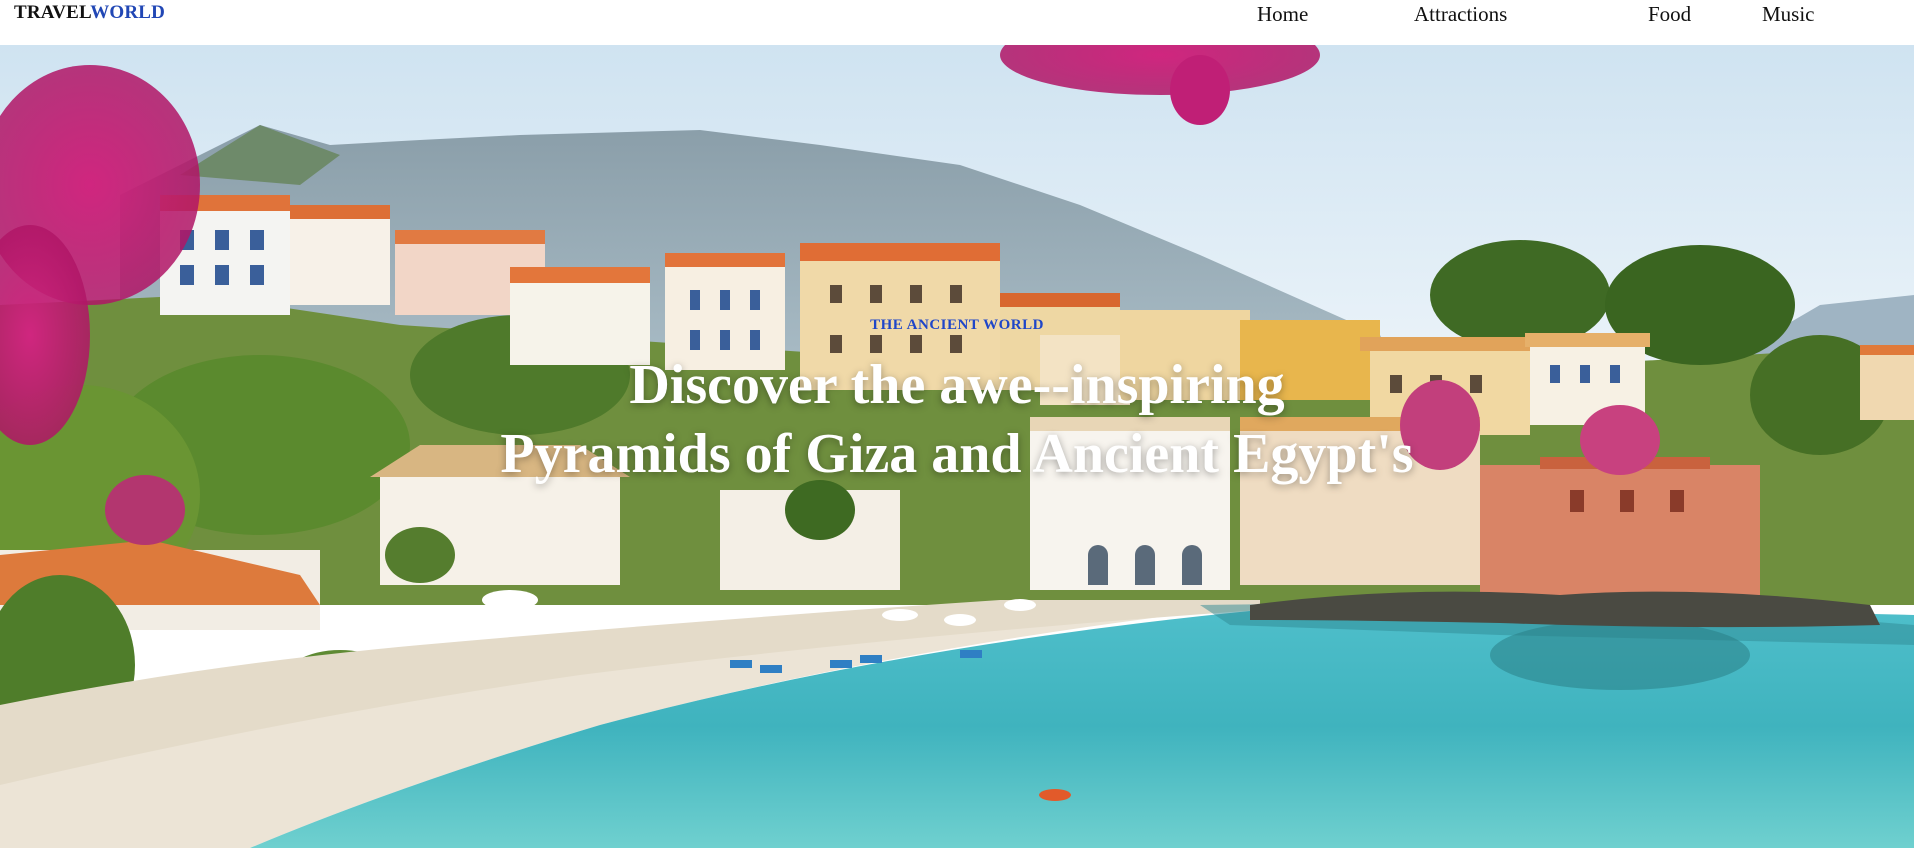  Describe the element at coordinates (957, 17) in the screenshot. I see `nav-links: Home Attractions Food Music` at that location.